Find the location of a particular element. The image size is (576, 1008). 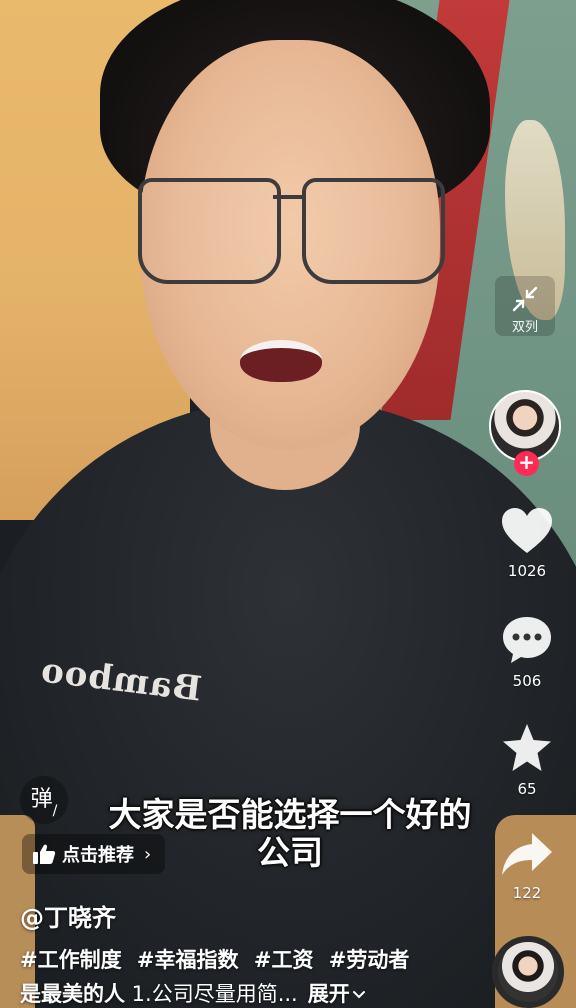

hashtag-row: #工作制度 #幸福指数 #工资 #劳动者 is located at coordinates (218, 959).